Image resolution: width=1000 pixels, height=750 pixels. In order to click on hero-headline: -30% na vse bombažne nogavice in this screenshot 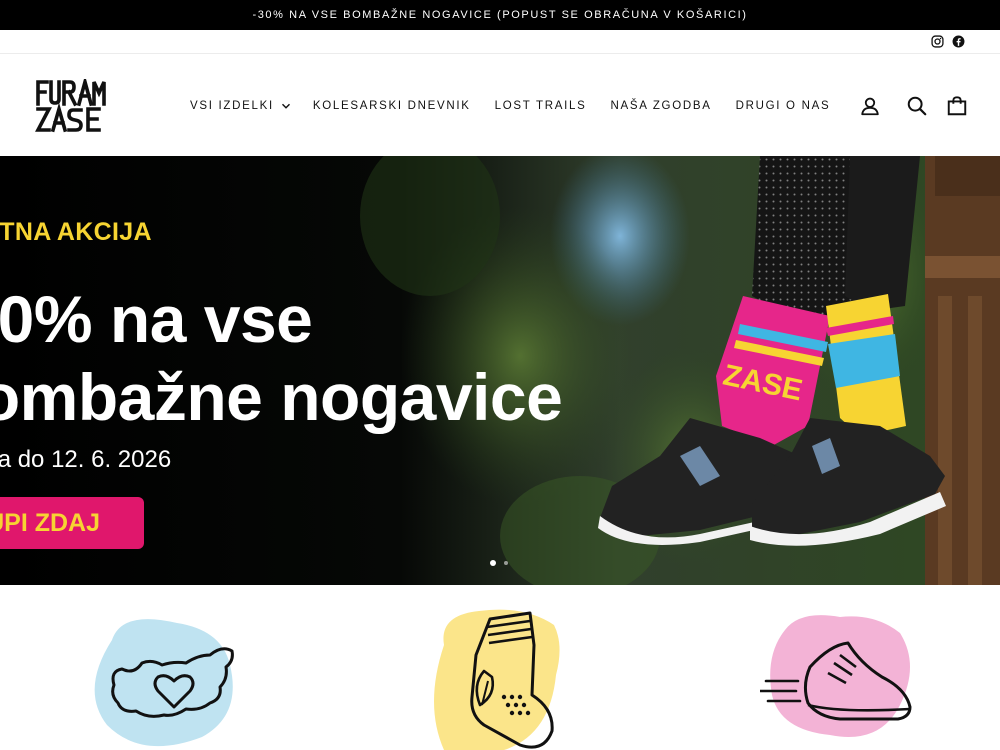, I will do `click(281, 358)`.